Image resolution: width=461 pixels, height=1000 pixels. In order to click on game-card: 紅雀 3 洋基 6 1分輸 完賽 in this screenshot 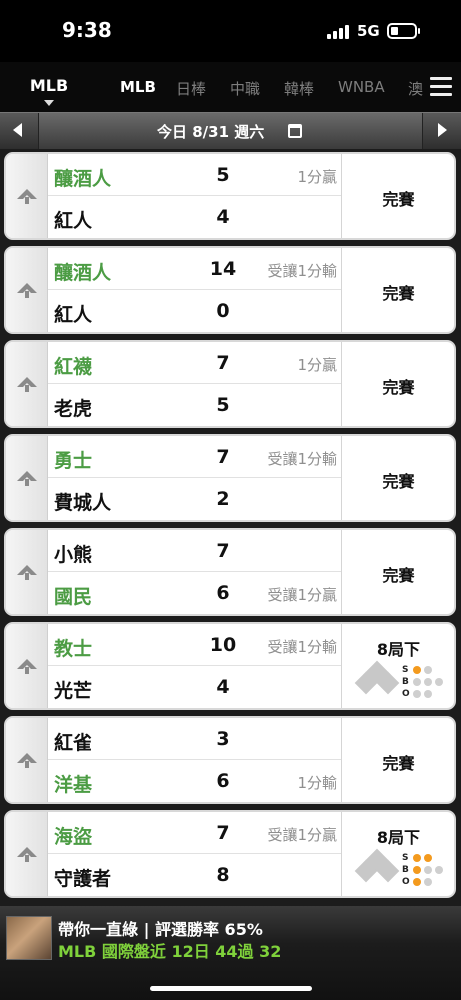, I will do `click(230, 760)`.